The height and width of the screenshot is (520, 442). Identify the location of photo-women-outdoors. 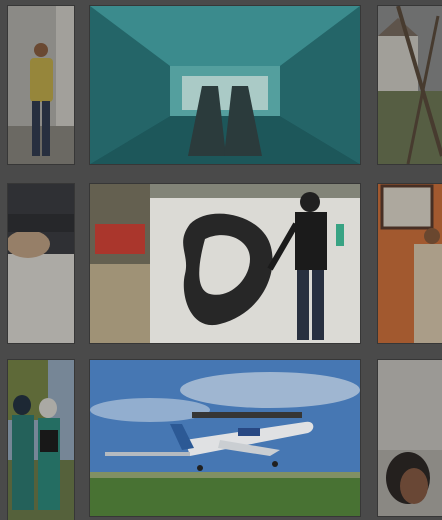
(41, 440).